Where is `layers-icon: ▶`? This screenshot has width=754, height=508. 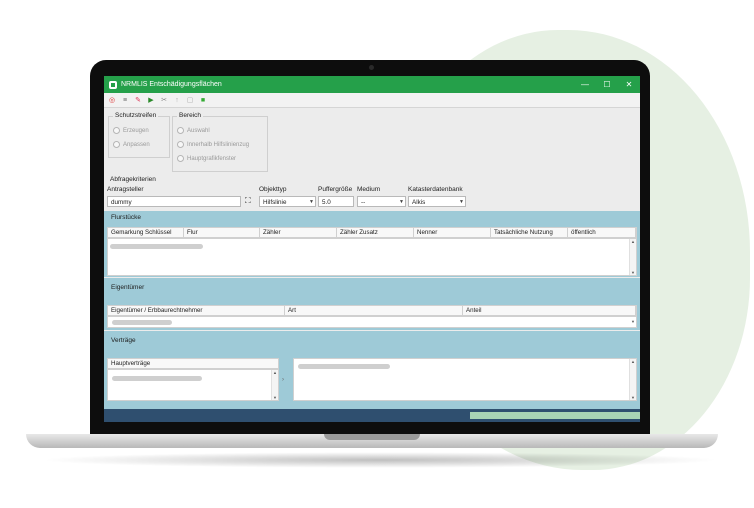
layers-icon: ▶ is located at coordinates (151, 100).